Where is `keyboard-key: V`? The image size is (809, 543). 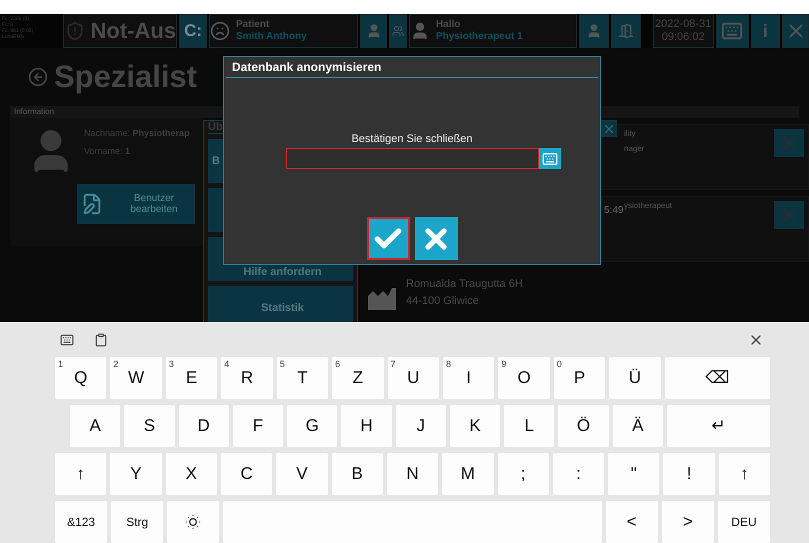 keyboard-key: V is located at coordinates (302, 474).